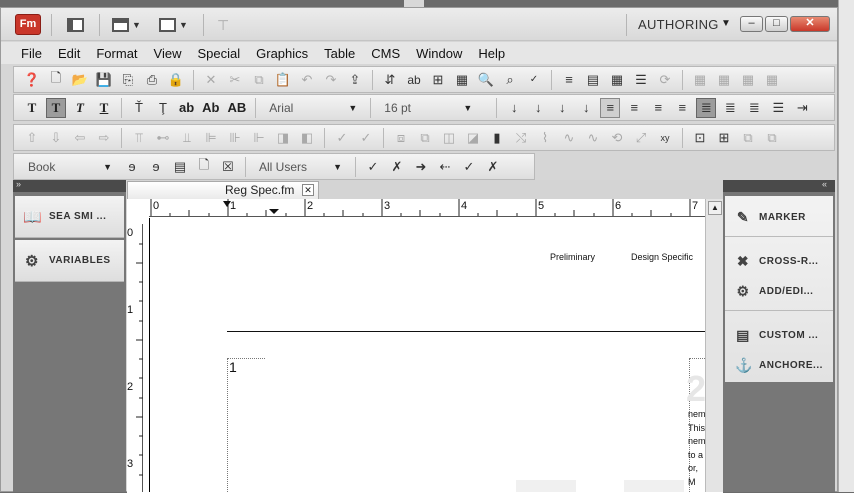 This screenshot has height=493, width=854. What do you see at coordinates (449, 138) in the screenshot?
I see `overlay-icon: ◫` at bounding box center [449, 138].